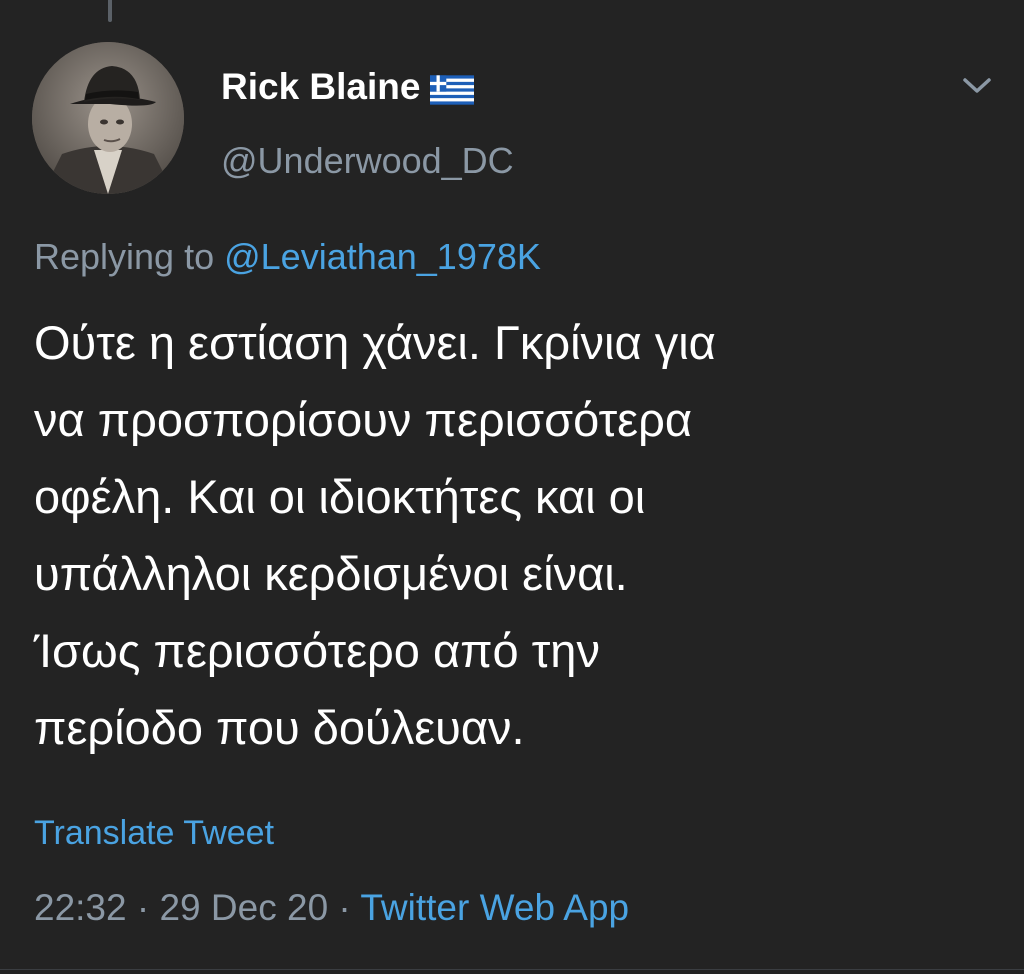  What do you see at coordinates (129, 256) in the screenshot?
I see `replying-to-label: Replying to` at bounding box center [129, 256].